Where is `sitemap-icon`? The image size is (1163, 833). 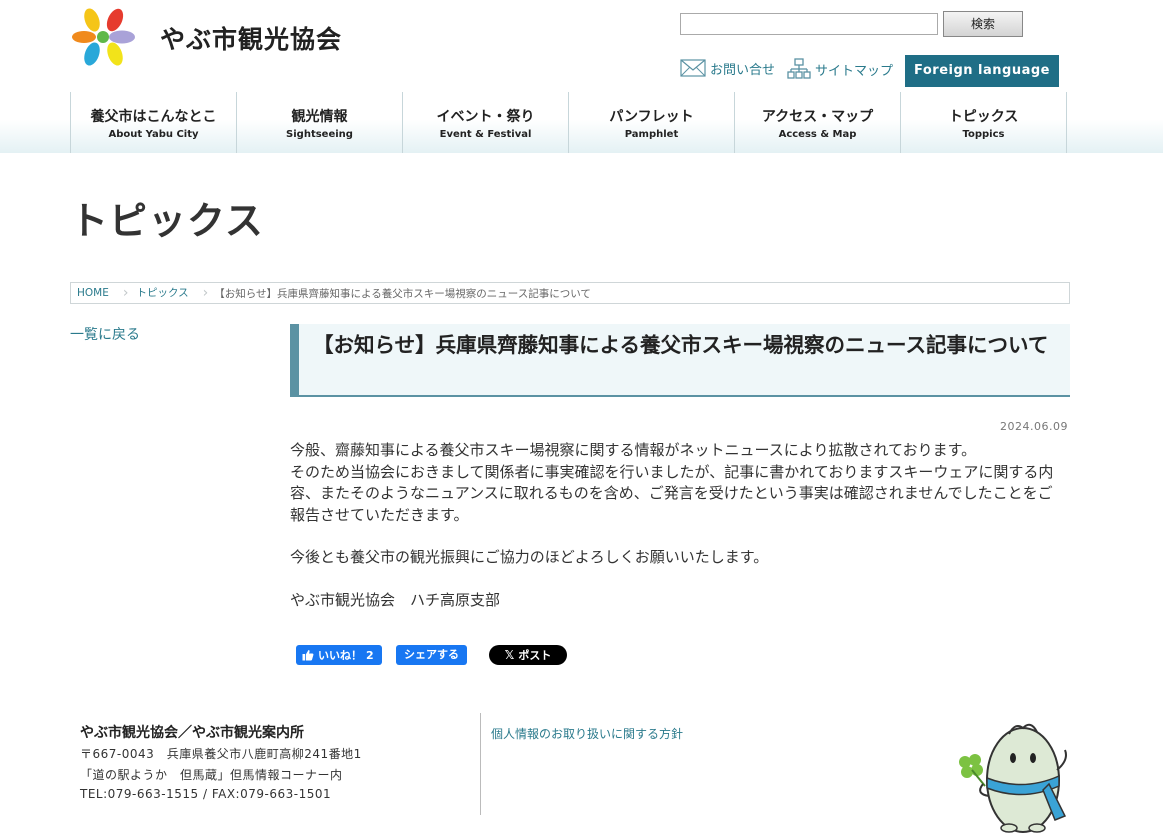
sitemap-icon is located at coordinates (799, 68).